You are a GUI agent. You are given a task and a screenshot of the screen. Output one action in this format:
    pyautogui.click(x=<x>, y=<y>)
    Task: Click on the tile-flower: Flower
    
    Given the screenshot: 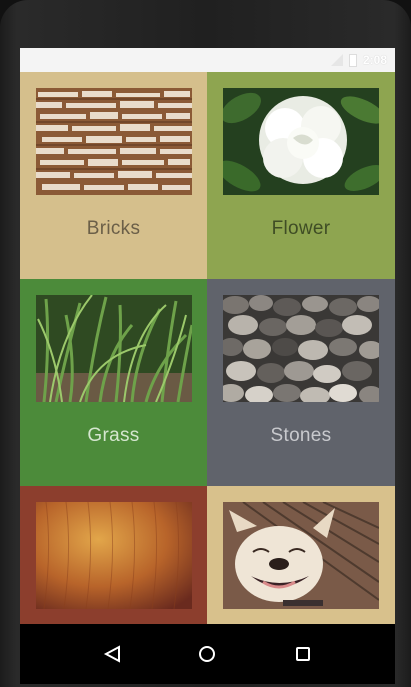 What is the action you would take?
    pyautogui.click(x=301, y=175)
    